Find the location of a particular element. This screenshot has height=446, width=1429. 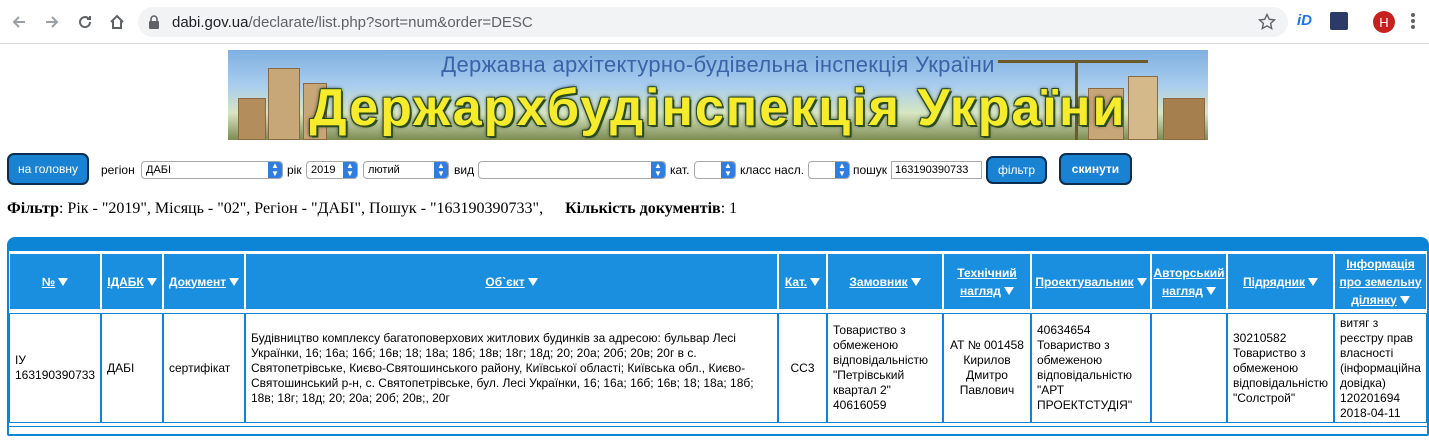

col-header-designer: Проектувальник is located at coordinates (1091, 281).